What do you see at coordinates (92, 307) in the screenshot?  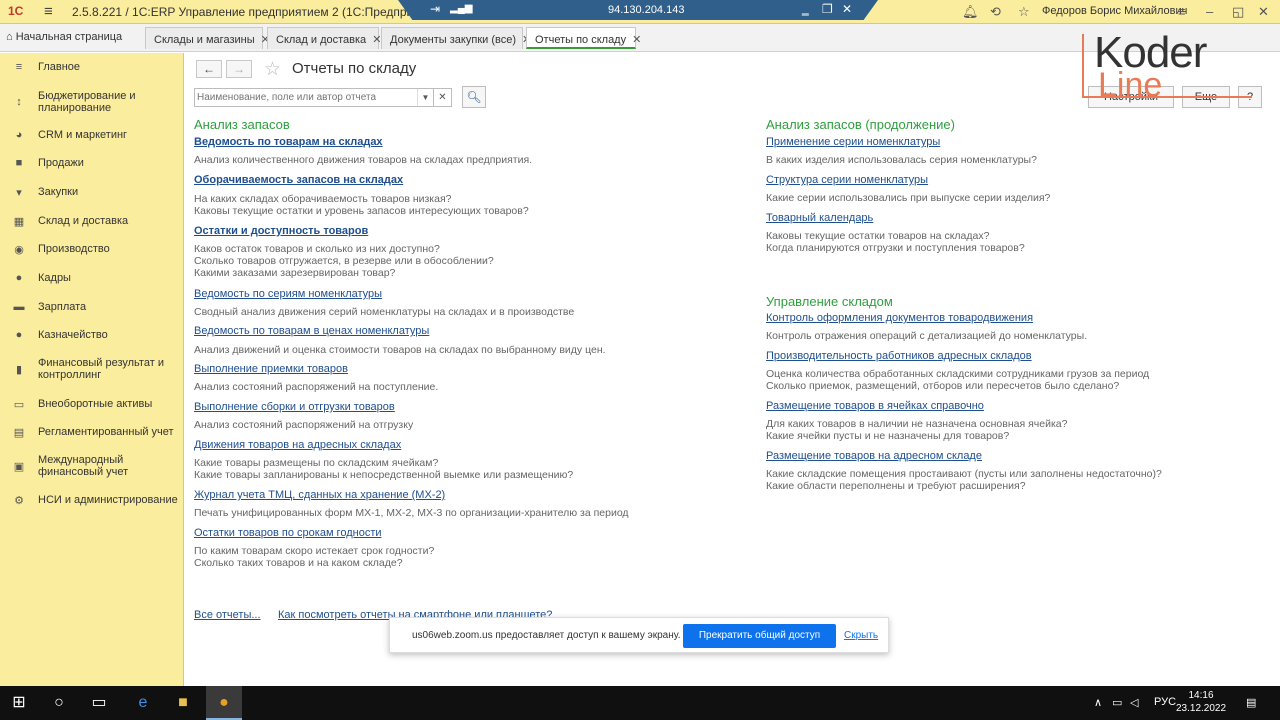 I see `sidebar-item-salary: ▬ Зарплата` at bounding box center [92, 307].